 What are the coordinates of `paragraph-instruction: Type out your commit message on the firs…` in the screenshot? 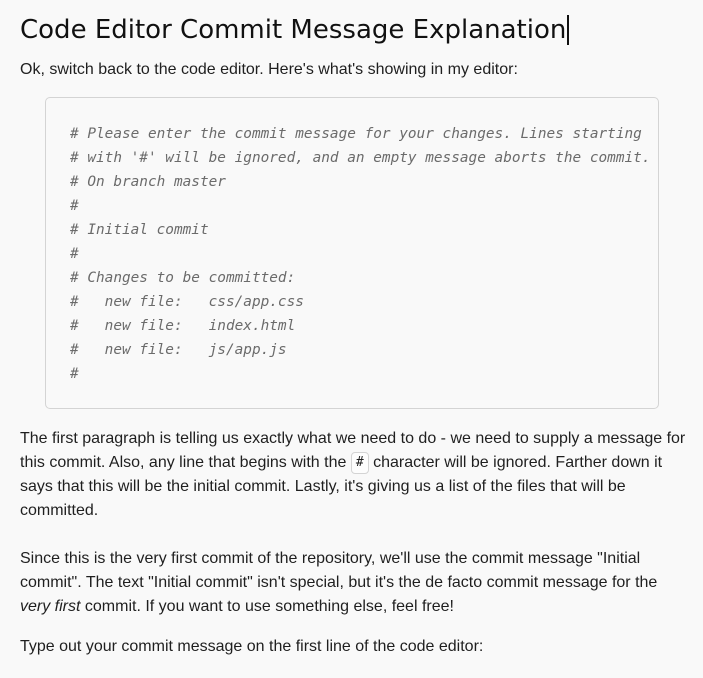 It's located at (252, 646).